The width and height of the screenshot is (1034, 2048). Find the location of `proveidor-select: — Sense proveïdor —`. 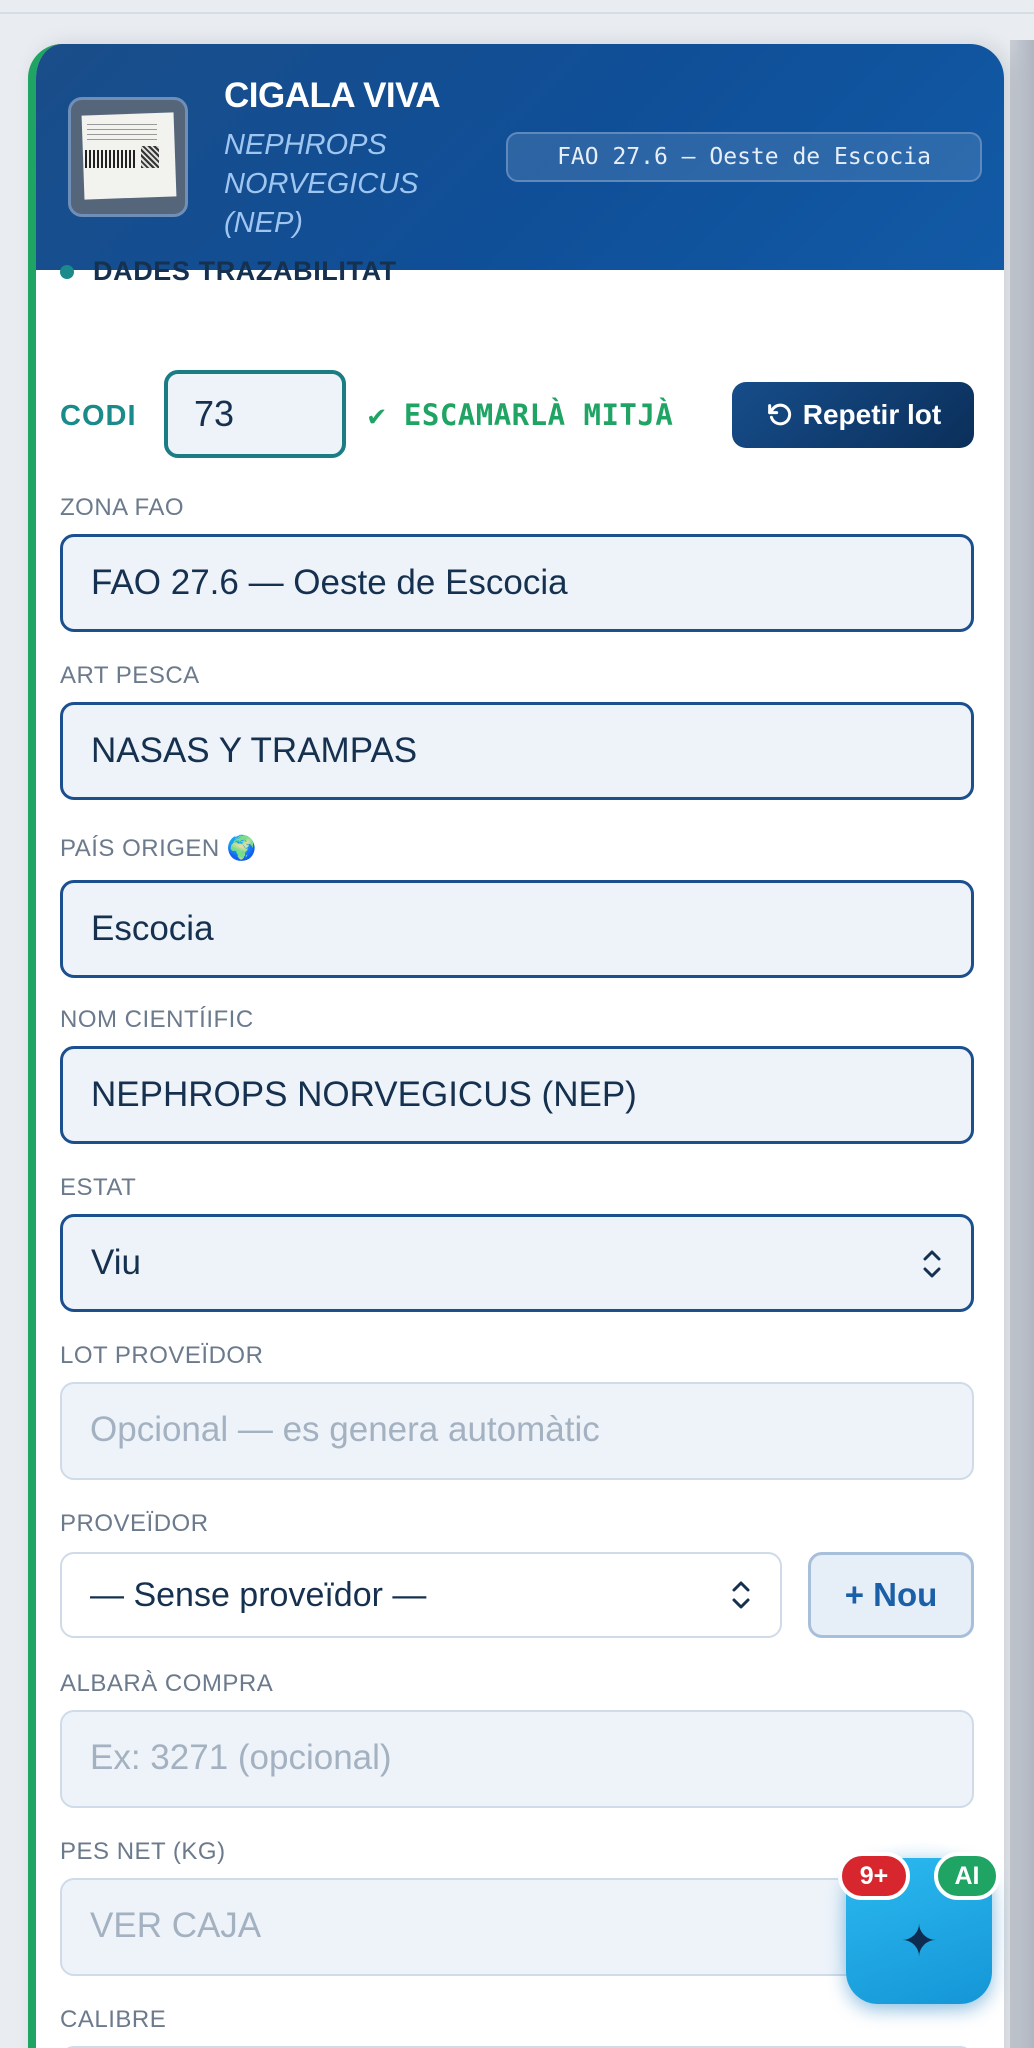

proveidor-select: — Sense proveïdor — is located at coordinates (421, 1595).